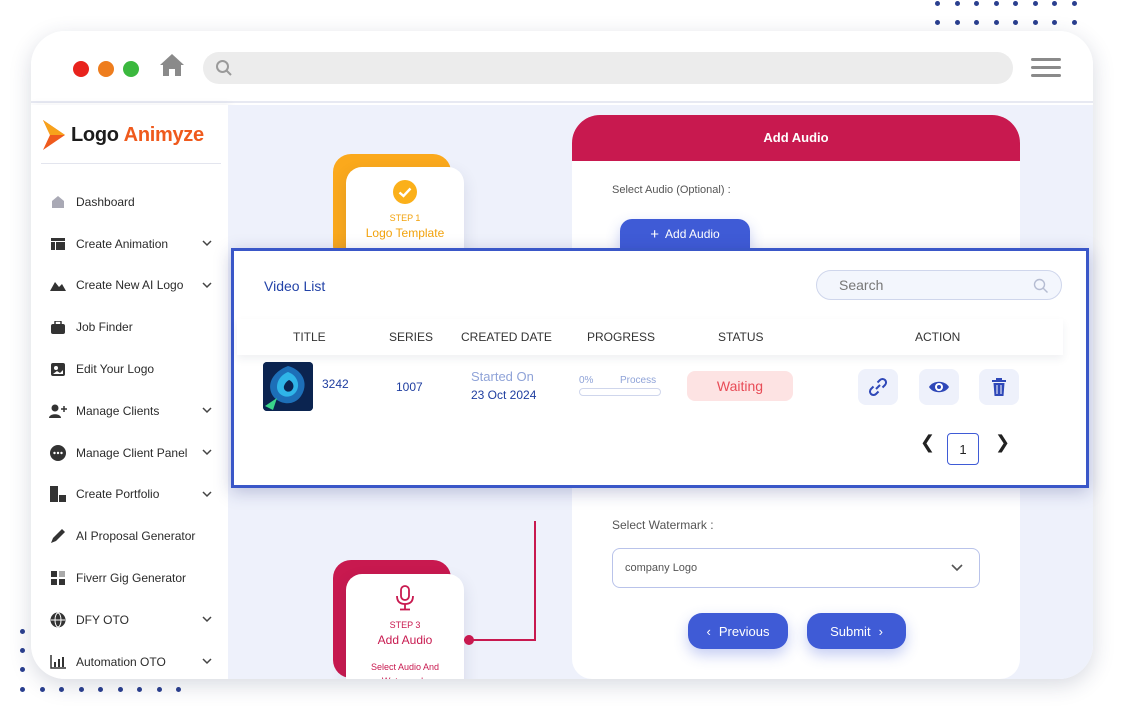  I want to click on step3-label: STEP 3, so click(405, 625).